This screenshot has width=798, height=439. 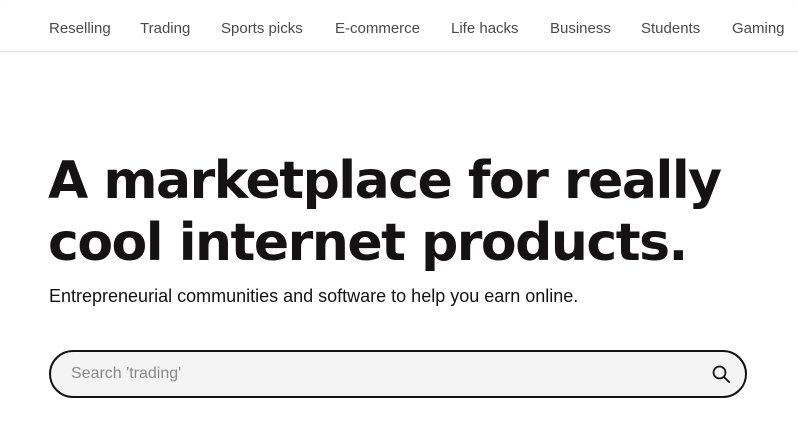 I want to click on search-box, so click(x=398, y=374).